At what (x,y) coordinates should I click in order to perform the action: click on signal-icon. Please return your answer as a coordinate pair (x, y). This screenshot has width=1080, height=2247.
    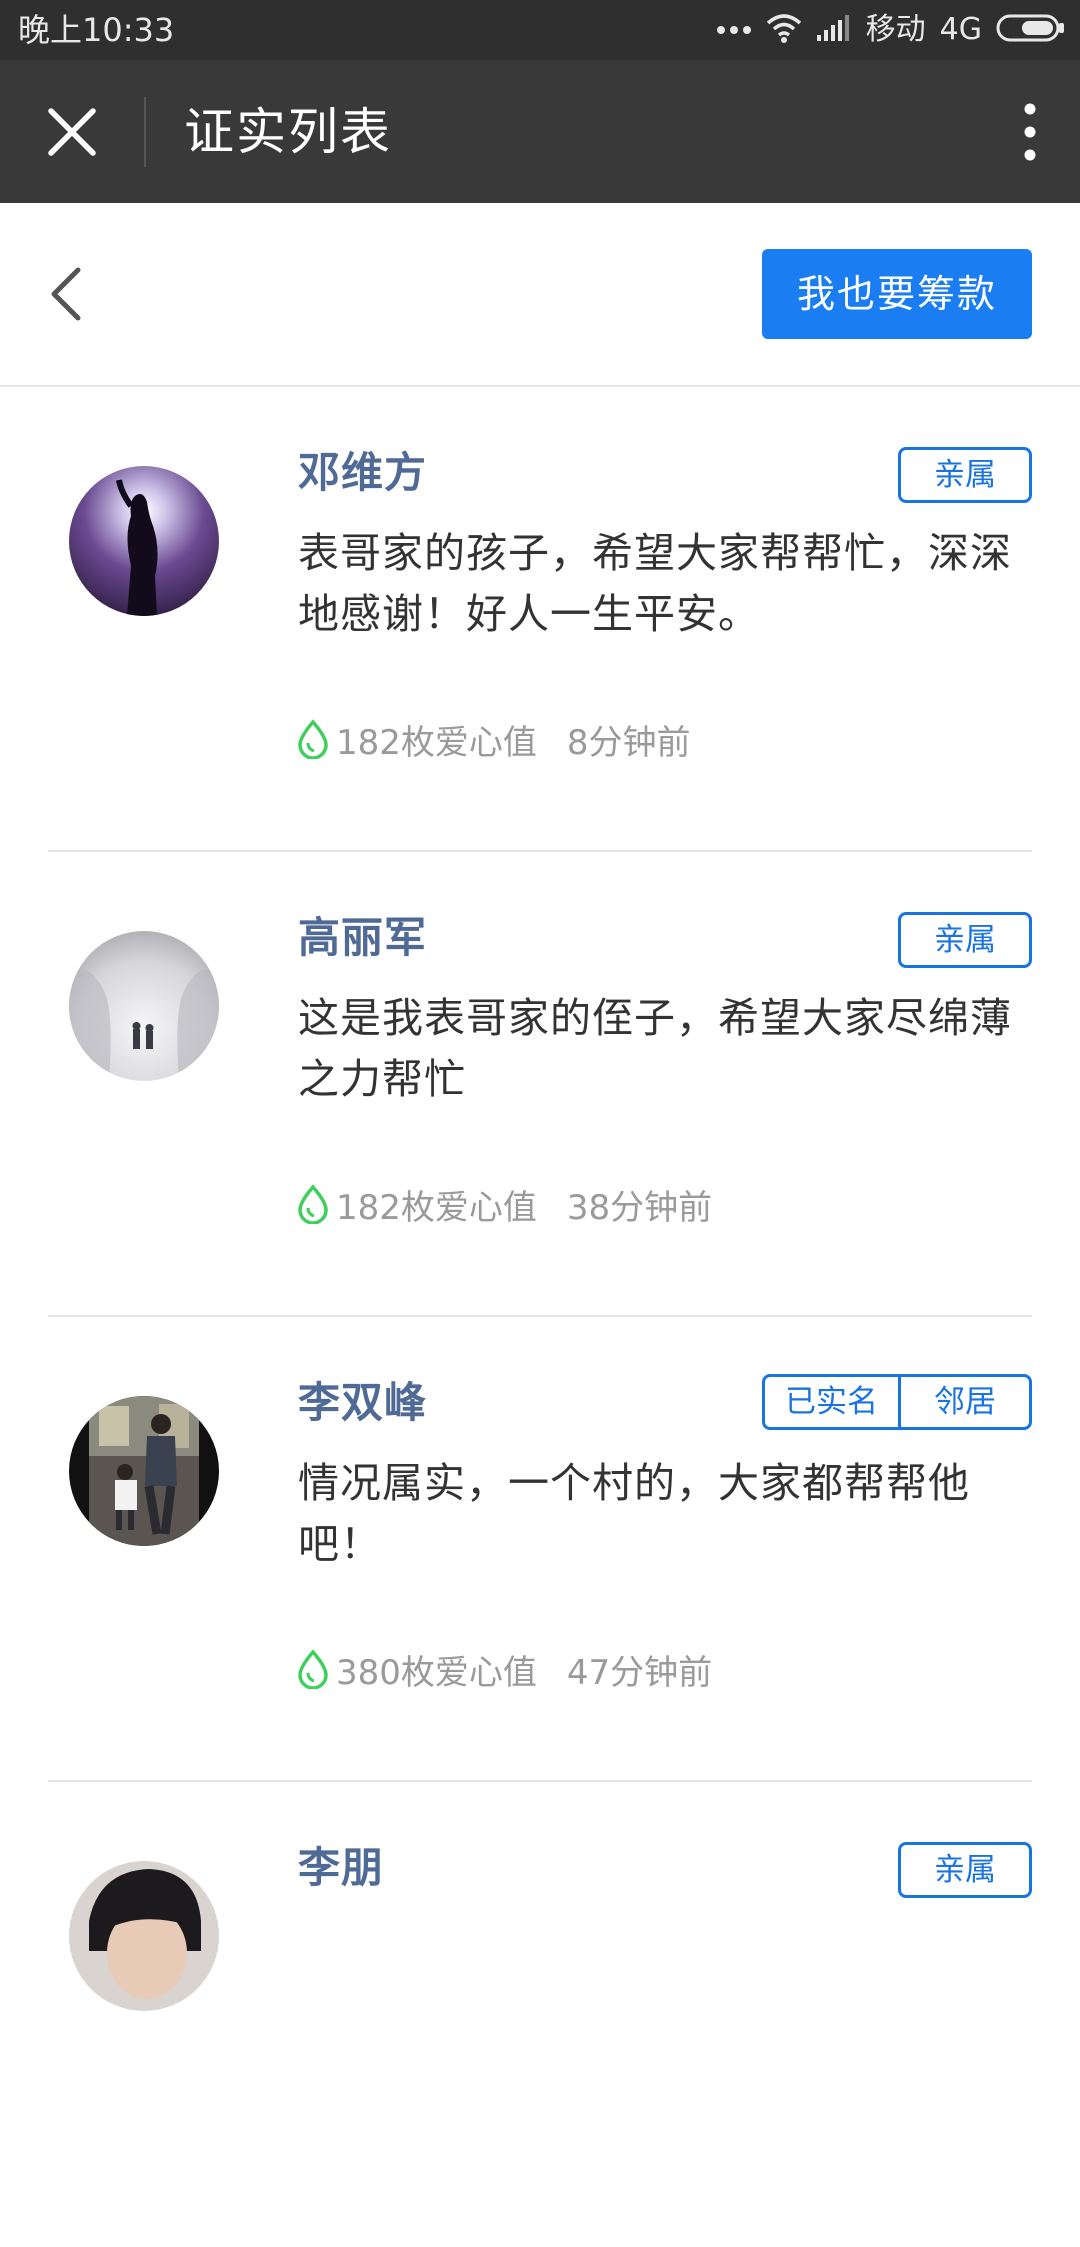
    Looking at the image, I should click on (834, 30).